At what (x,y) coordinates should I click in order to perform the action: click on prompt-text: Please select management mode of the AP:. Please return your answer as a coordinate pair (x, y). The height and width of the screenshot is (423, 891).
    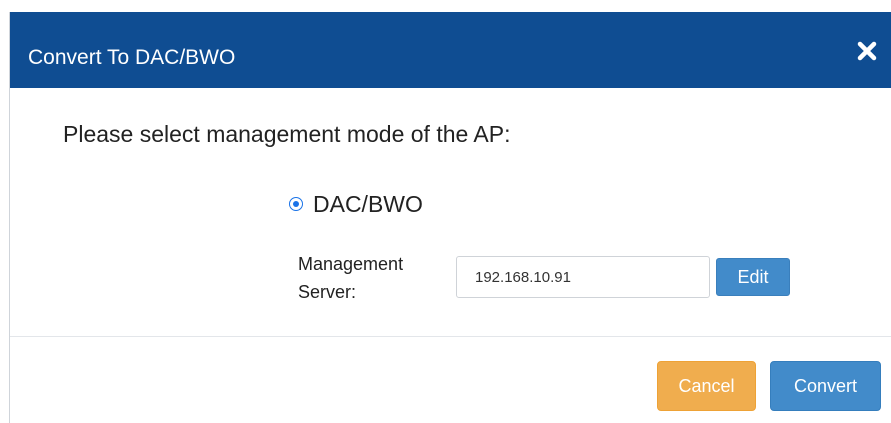
    Looking at the image, I should click on (287, 134).